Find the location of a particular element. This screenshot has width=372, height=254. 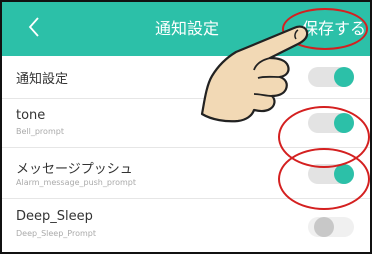

setting-sublabel: Bell_prompt is located at coordinates (40, 131).